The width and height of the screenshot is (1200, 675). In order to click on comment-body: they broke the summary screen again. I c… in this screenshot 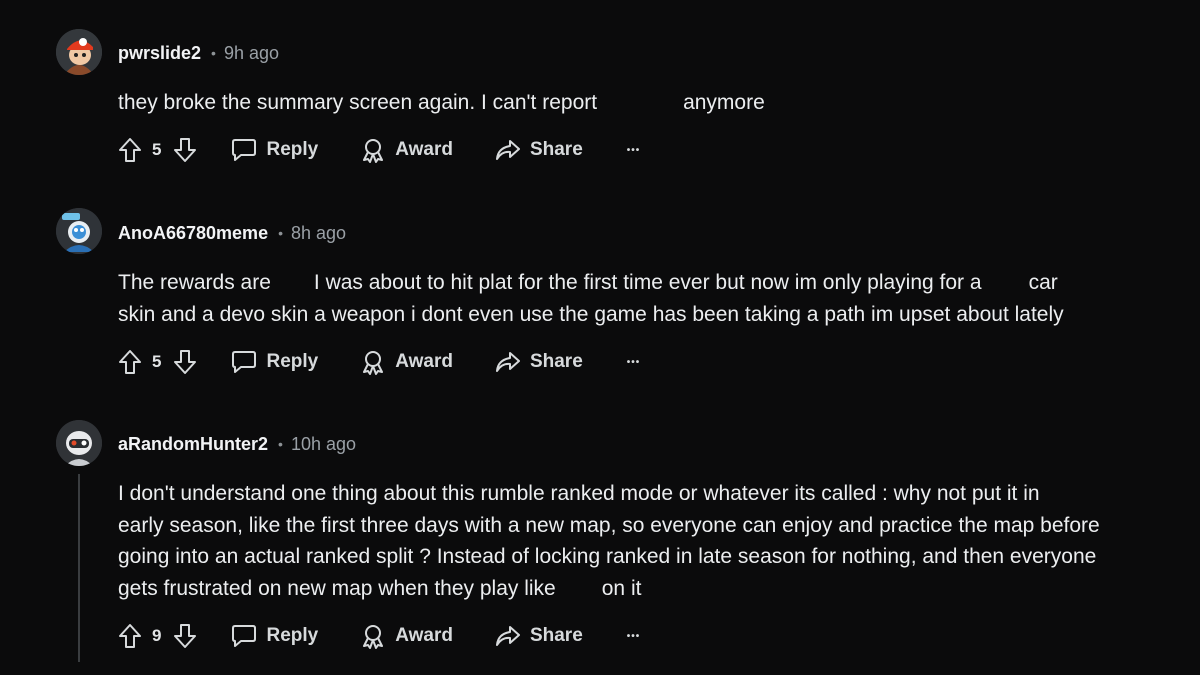, I will do `click(640, 103)`.